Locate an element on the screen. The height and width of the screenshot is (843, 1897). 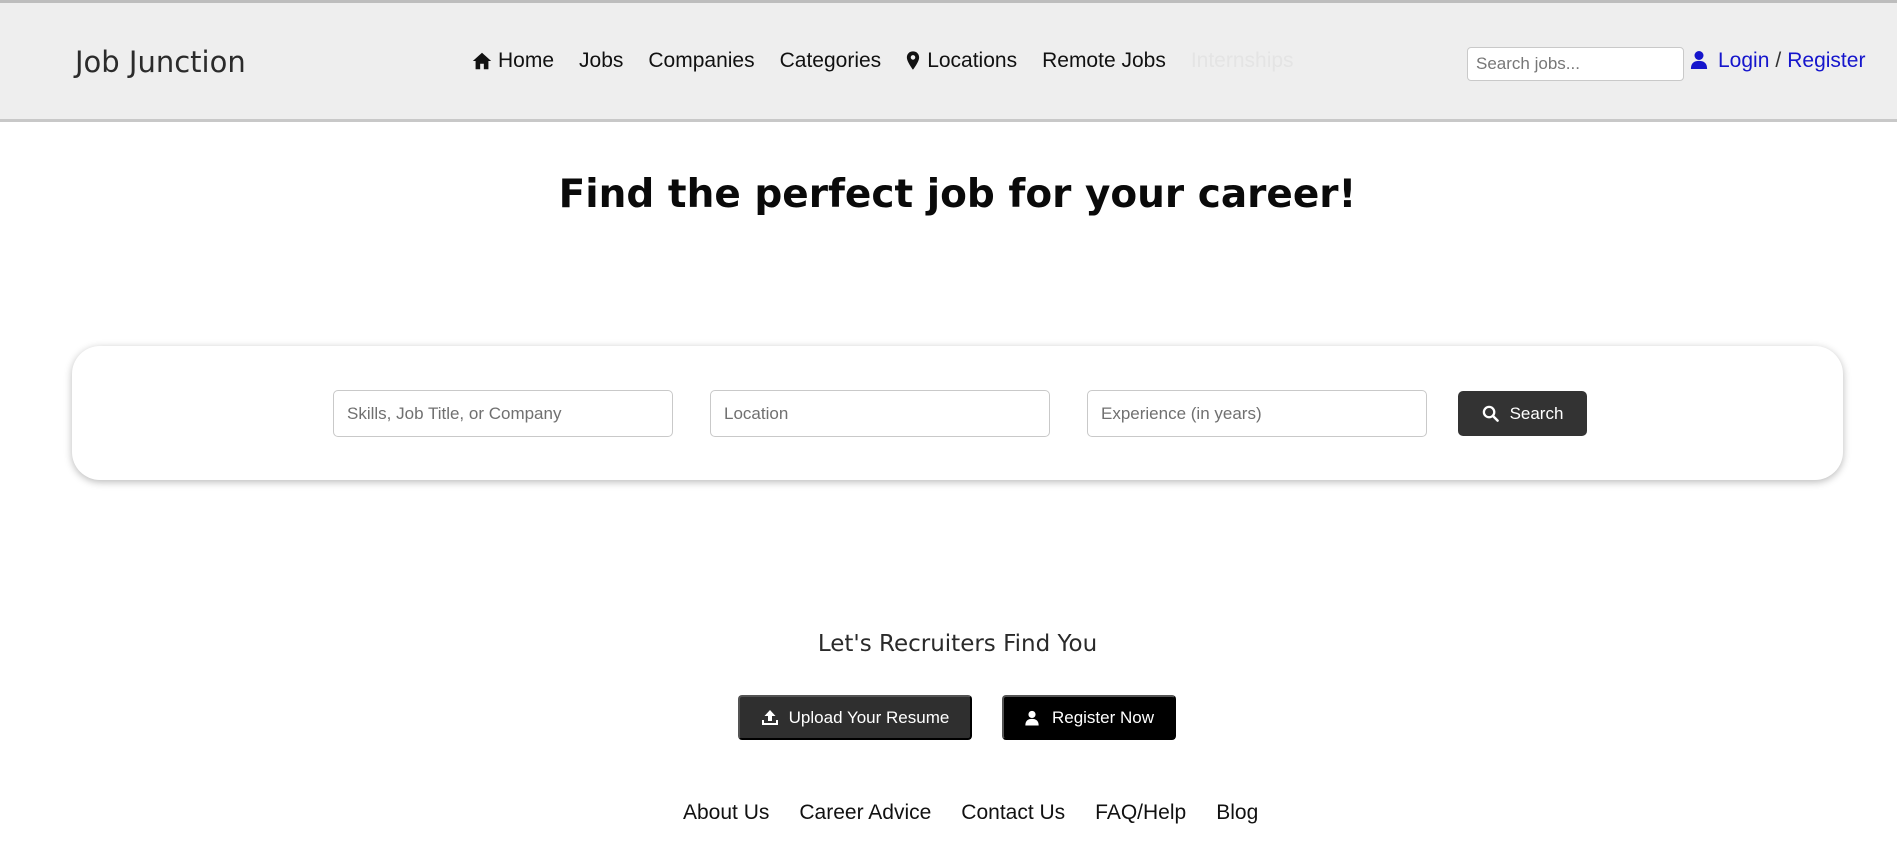
search-icon is located at coordinates (1491, 414).